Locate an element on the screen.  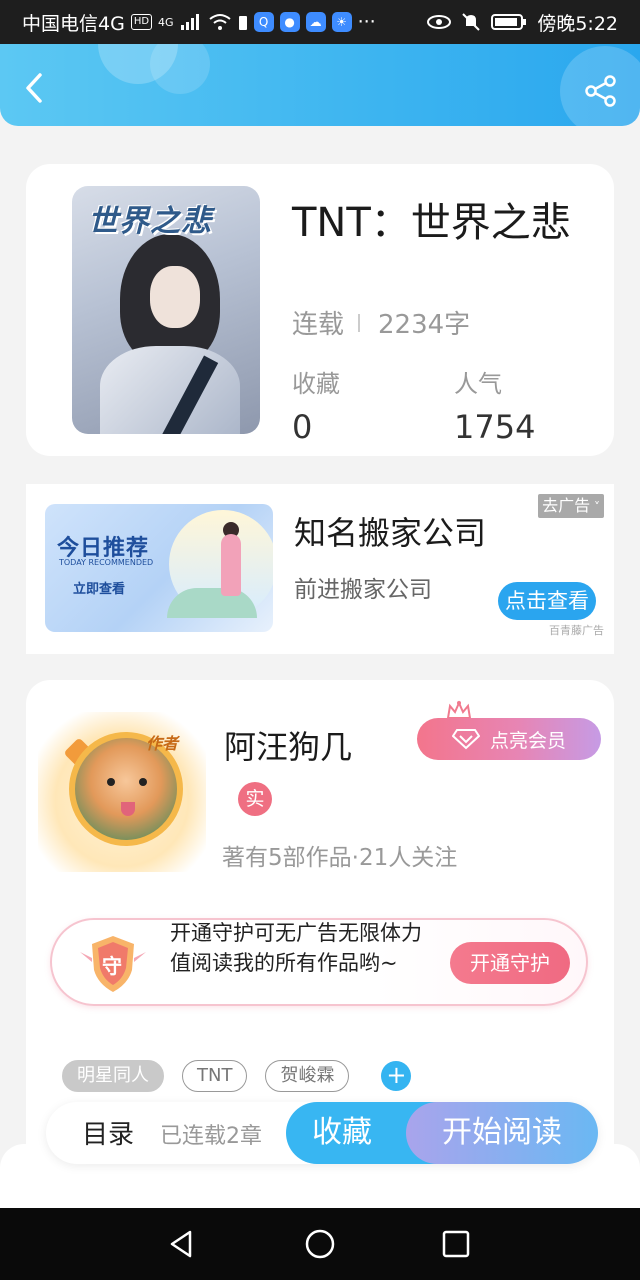
guard-shield-icon: 守 is located at coordinates (113, 964).